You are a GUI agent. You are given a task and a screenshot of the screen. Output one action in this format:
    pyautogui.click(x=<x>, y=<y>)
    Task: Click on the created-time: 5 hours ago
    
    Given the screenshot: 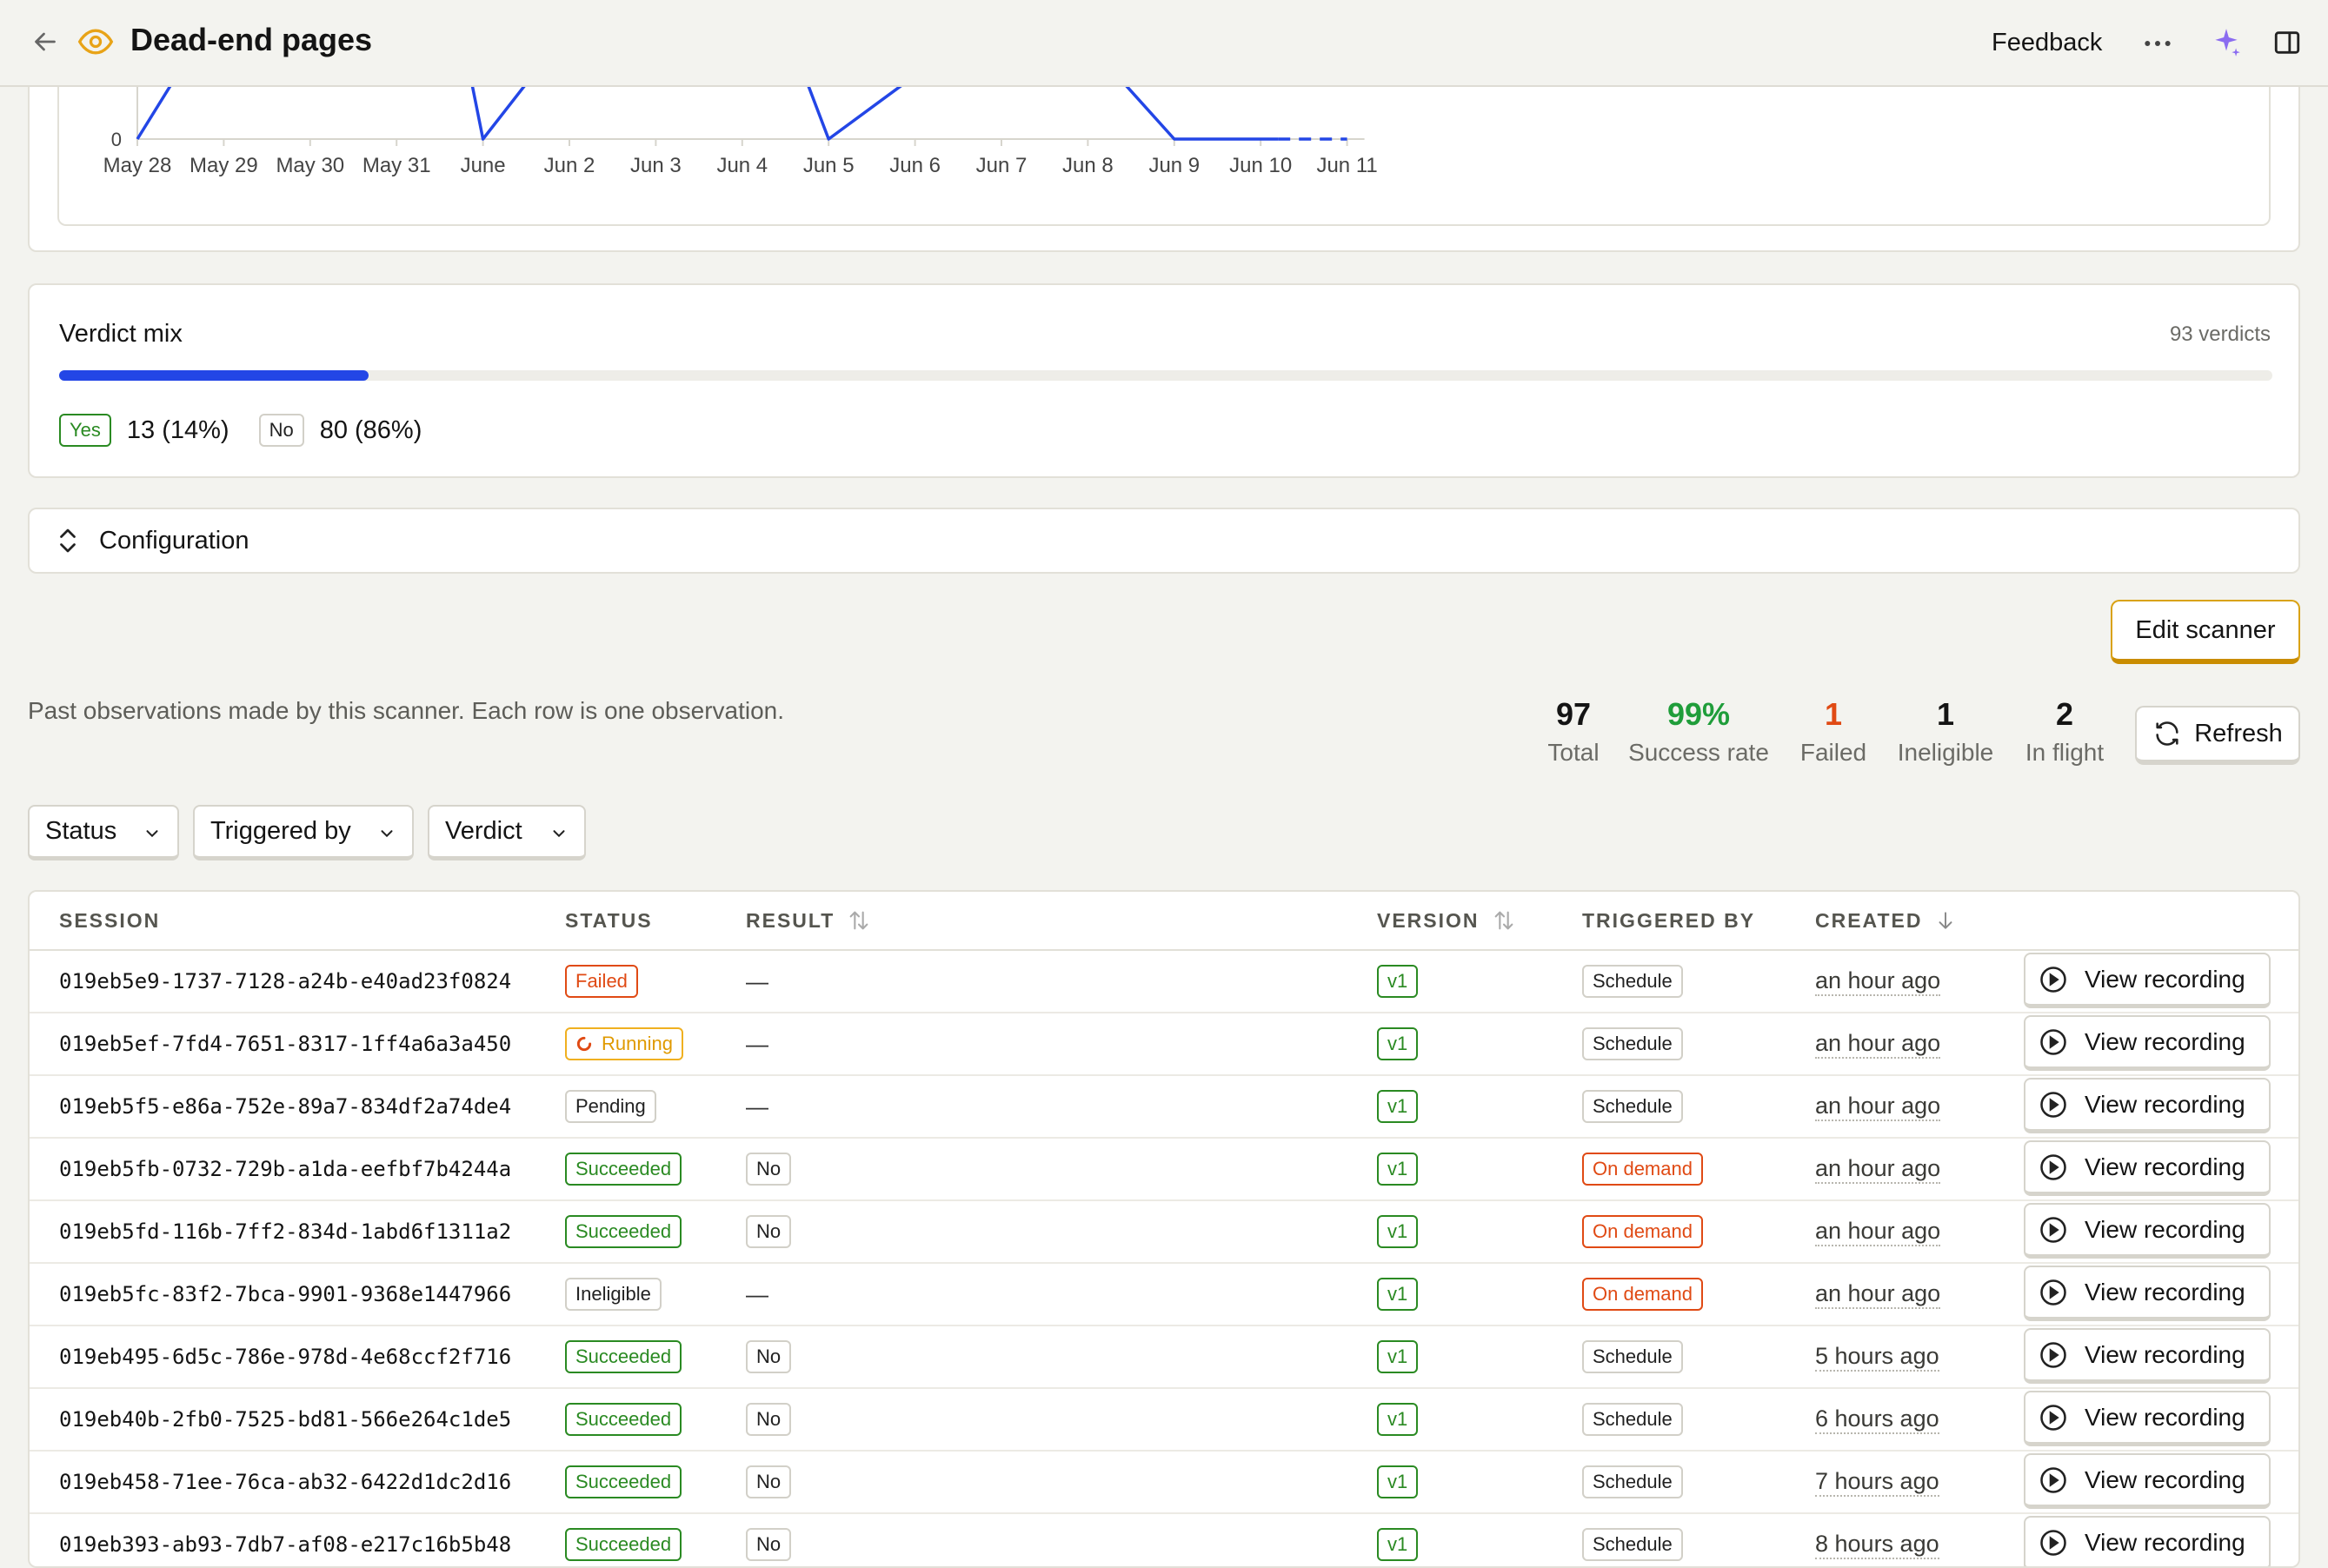 What is the action you would take?
    pyautogui.click(x=1877, y=1357)
    